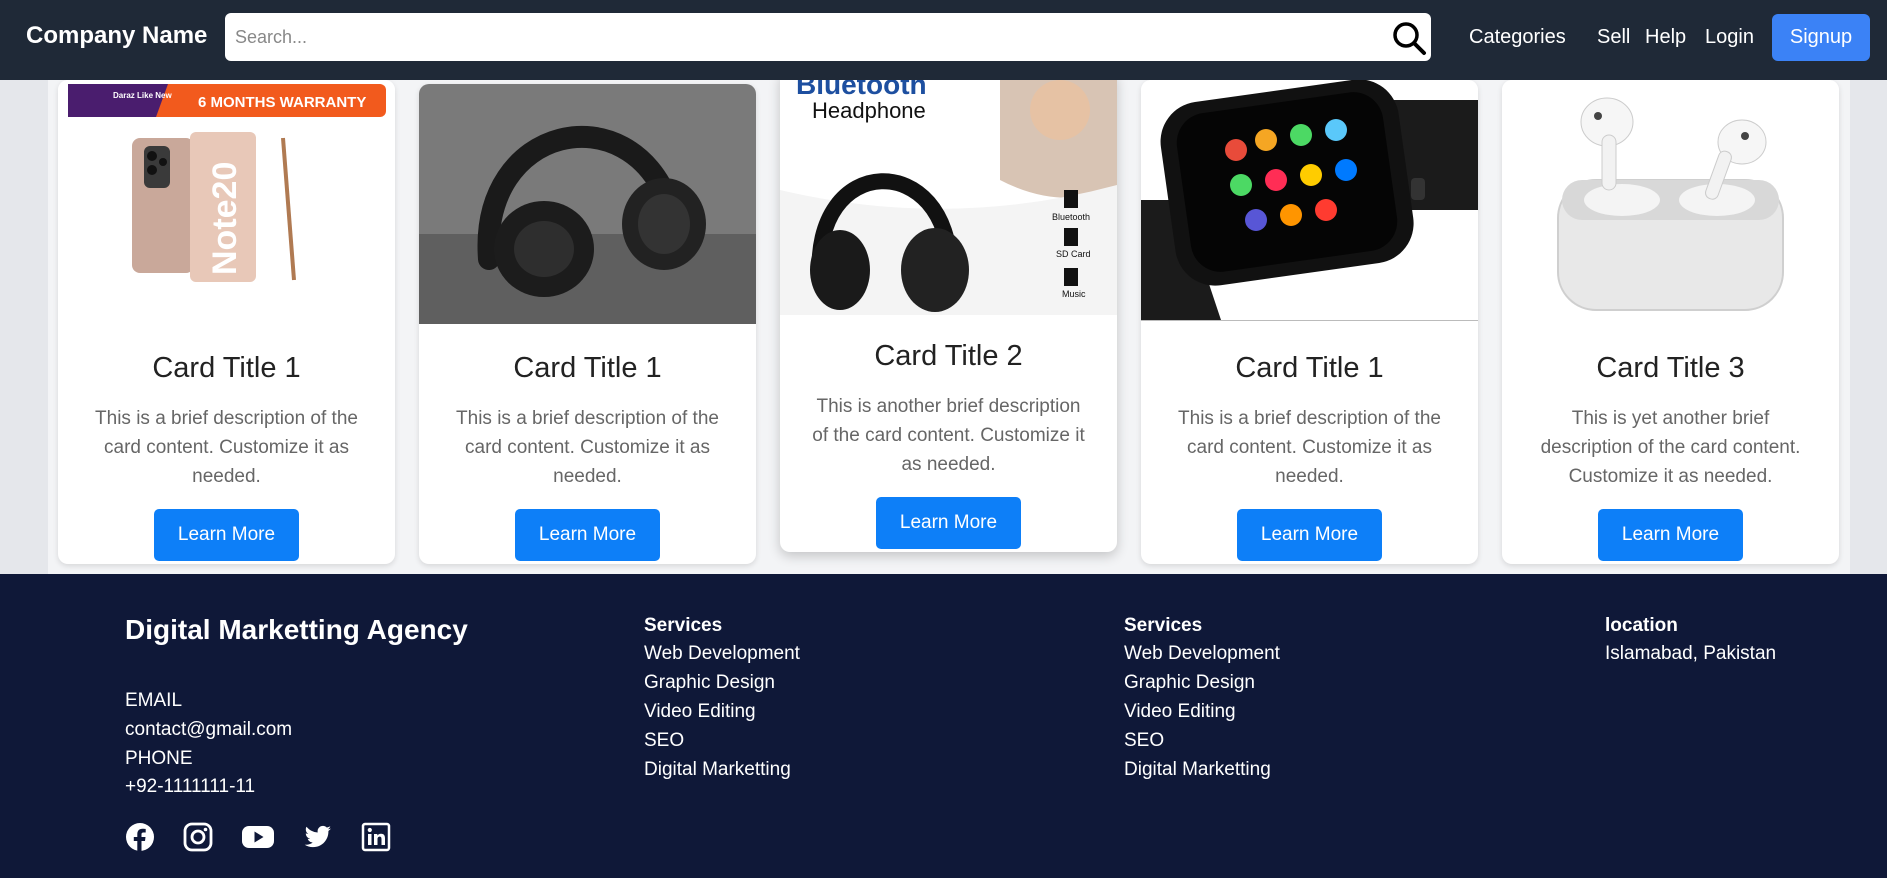 Image resolution: width=1887 pixels, height=878 pixels. I want to click on nav-help: Help, so click(1665, 37).